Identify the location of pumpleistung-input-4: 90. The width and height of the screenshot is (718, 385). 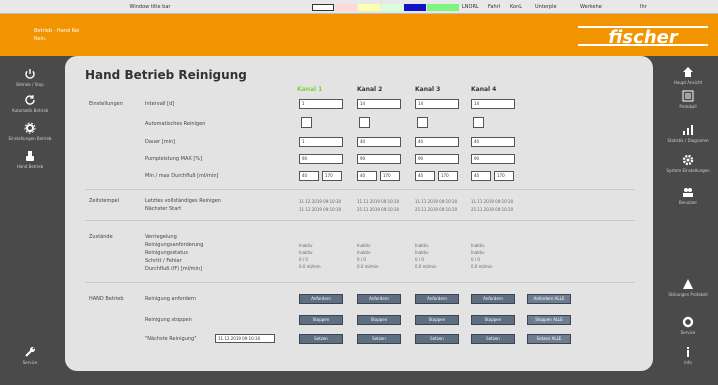
(493, 159).